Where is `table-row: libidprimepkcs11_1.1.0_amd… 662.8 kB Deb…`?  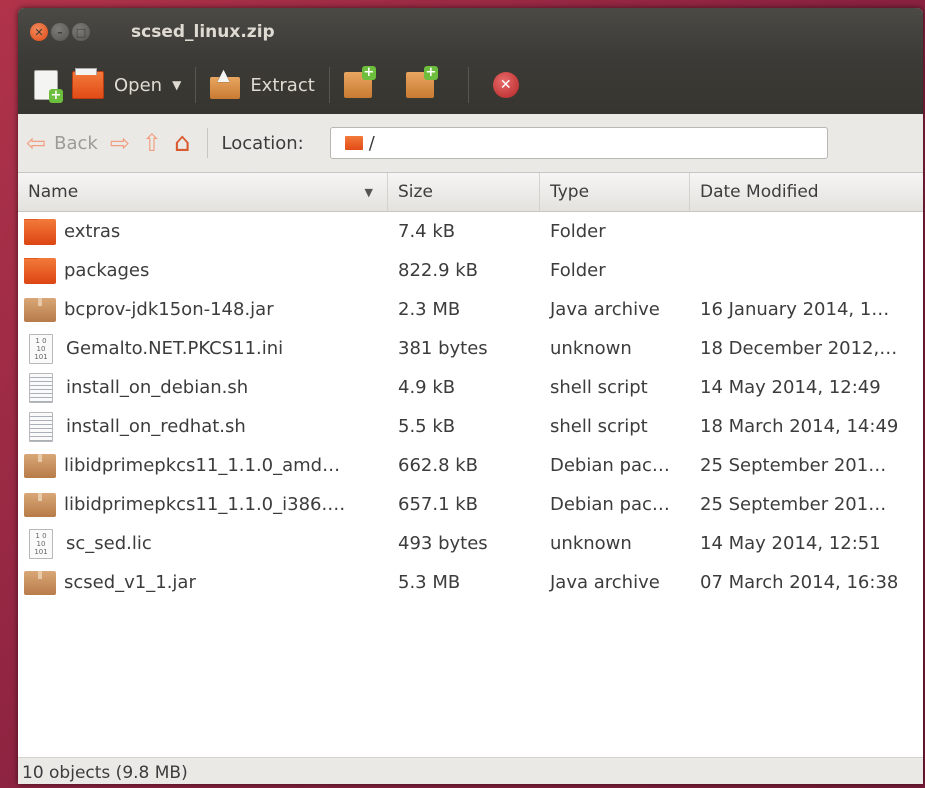
table-row: libidprimepkcs11_1.1.0_amd… 662.8 kB Deb… is located at coordinates (470, 465).